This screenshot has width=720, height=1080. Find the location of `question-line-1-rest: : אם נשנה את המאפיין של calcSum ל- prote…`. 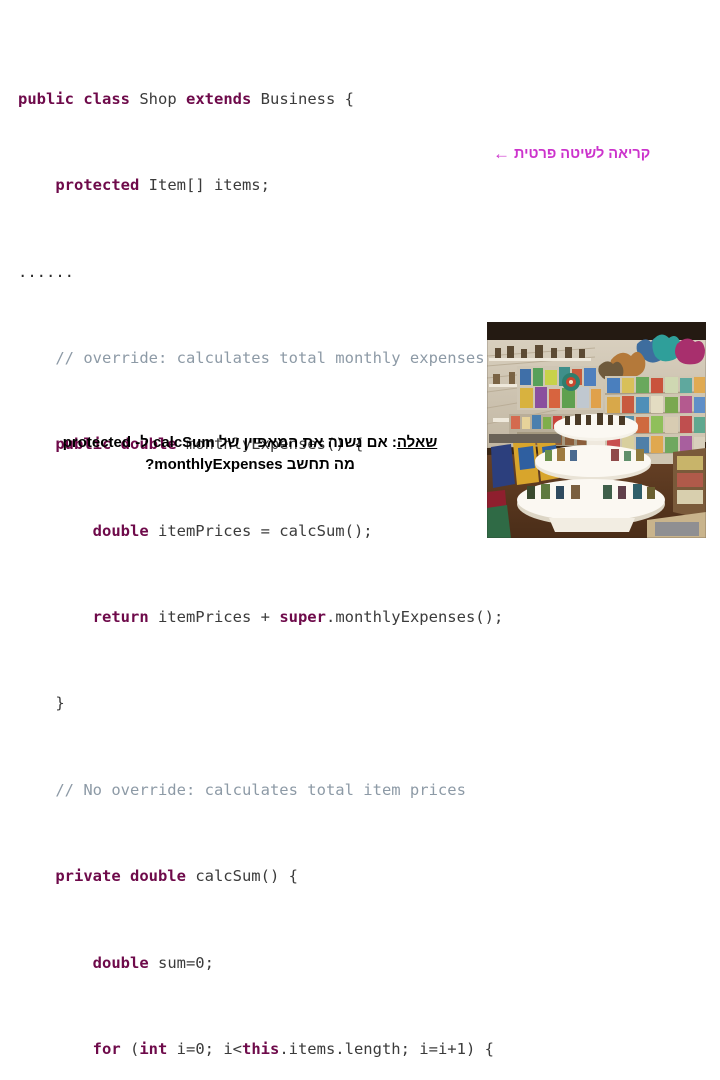

question-line-1-rest: : אם נשנה את המאפיין של calcSum ל- prote… is located at coordinates (229, 442).